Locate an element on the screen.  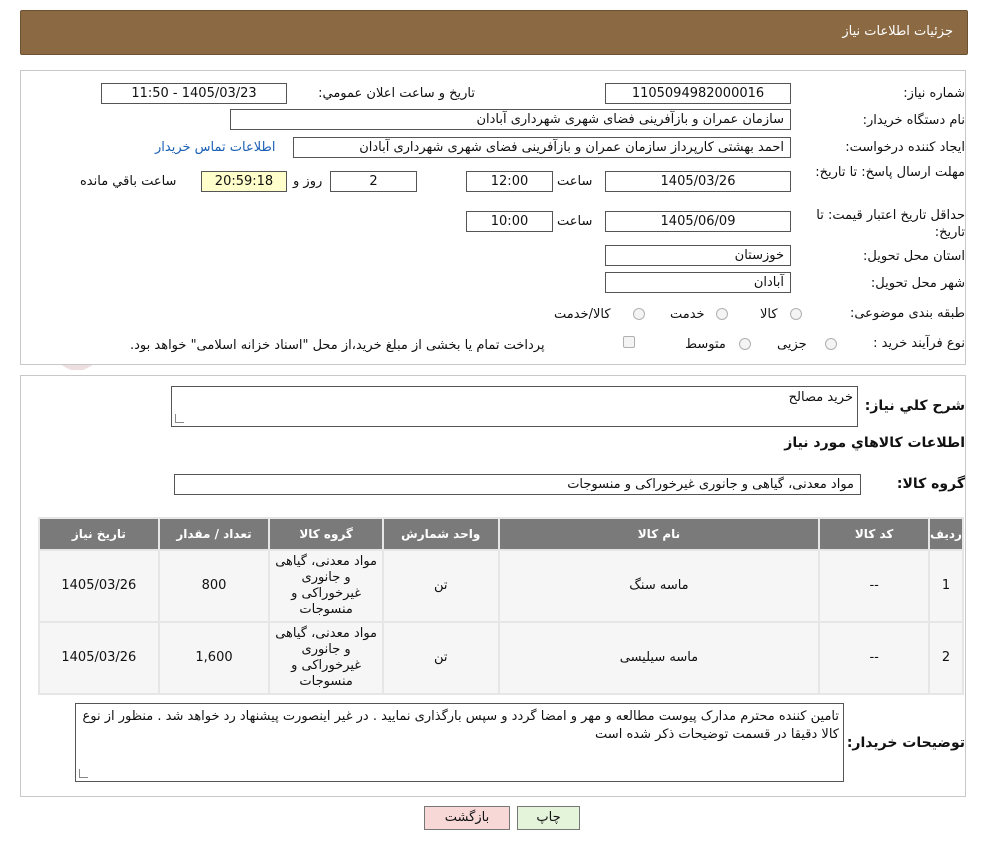
province-label: استان محل تحویل: is located at coordinates (914, 256).